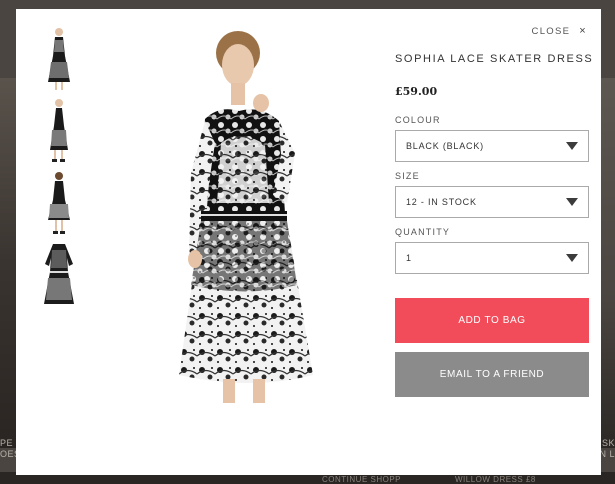 This screenshot has width=615, height=484. I want to click on background-product-image-left, so click(8, 263).